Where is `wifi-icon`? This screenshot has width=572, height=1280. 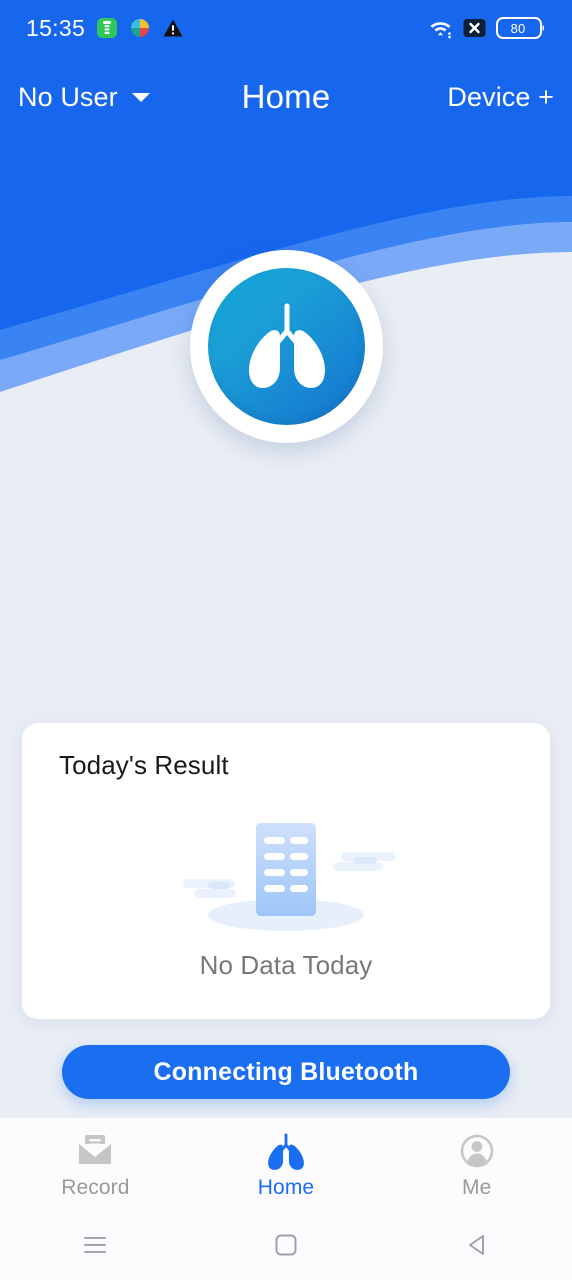
wifi-icon is located at coordinates (440, 30).